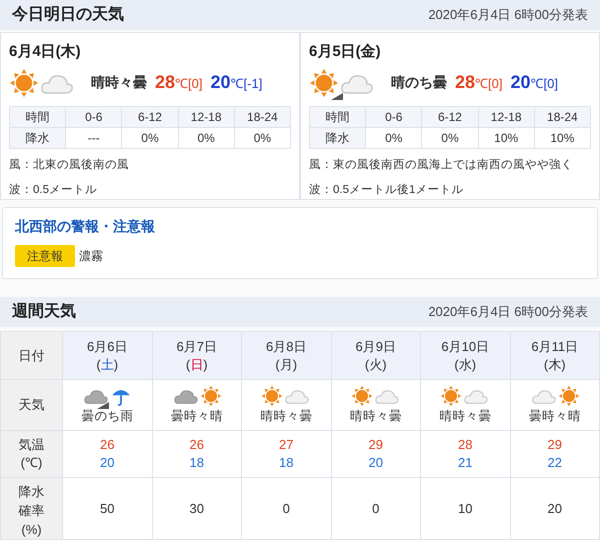  What do you see at coordinates (554, 346) in the screenshot?
I see `date-text: 6月11日` at bounding box center [554, 346].